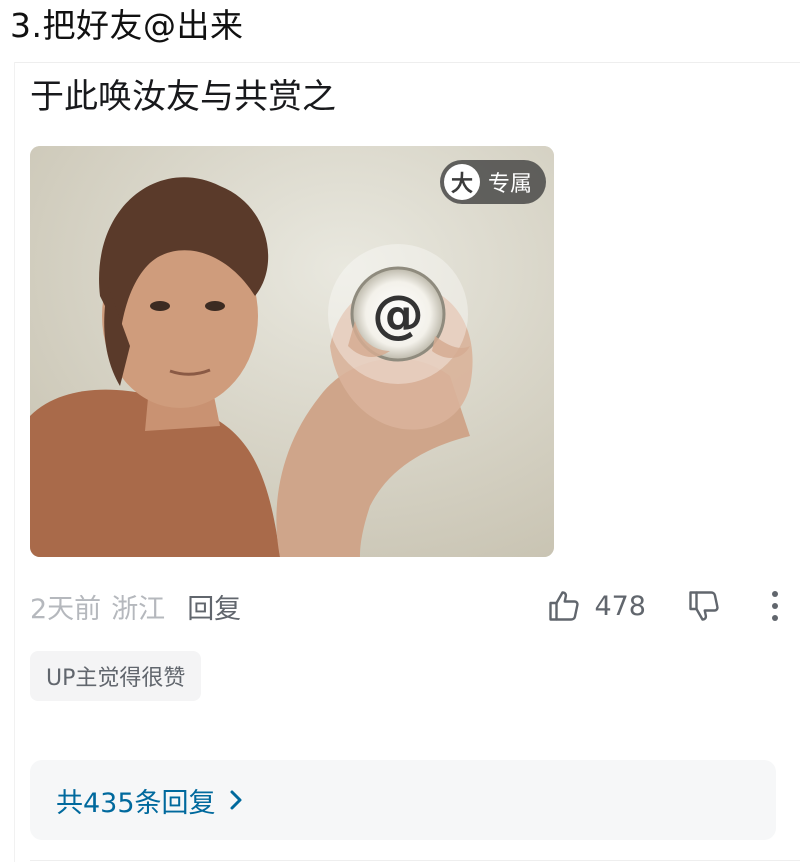  What do you see at coordinates (116, 676) in the screenshot?
I see `up-liked-tag: UP主觉得很赞` at bounding box center [116, 676].